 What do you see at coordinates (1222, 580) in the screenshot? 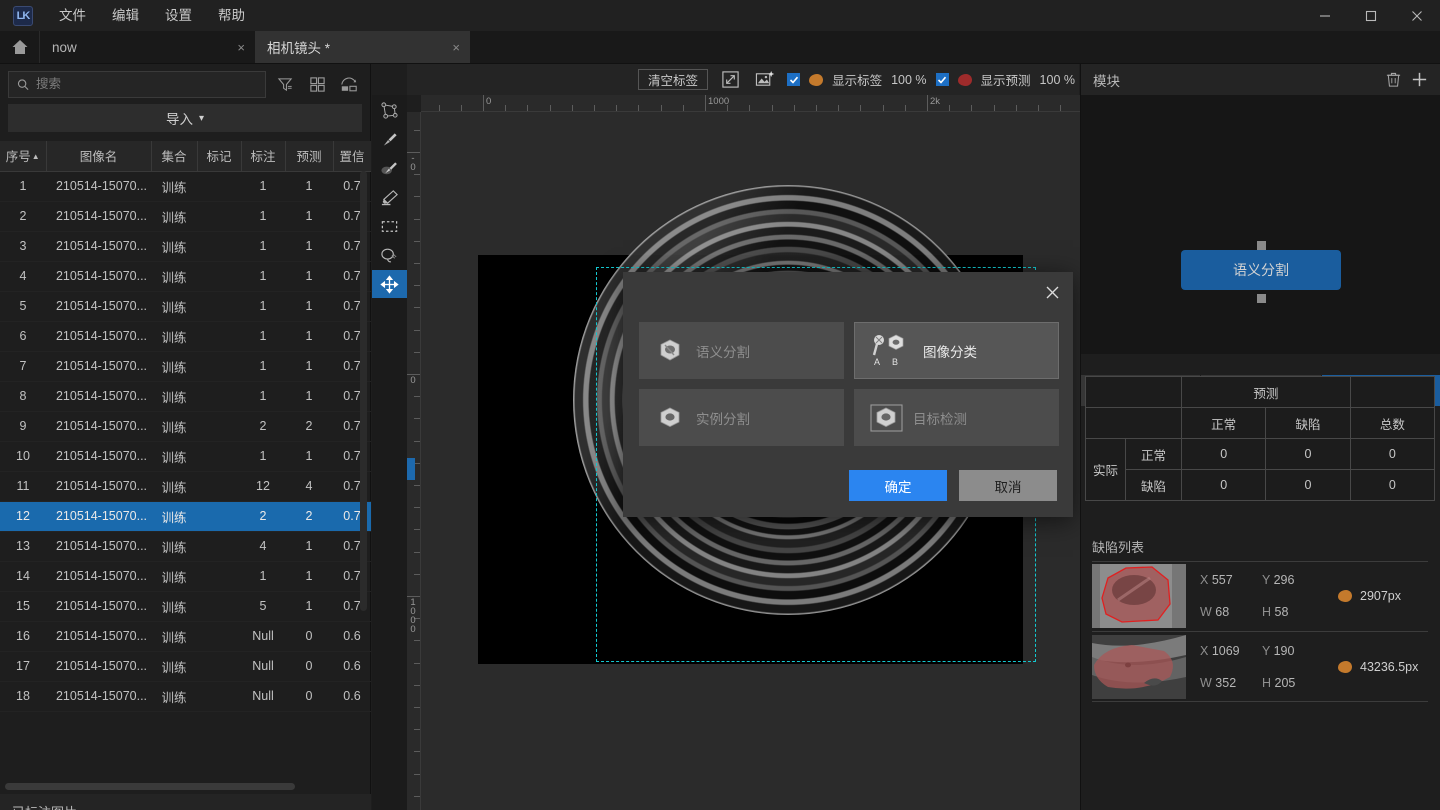
I see `x-value: 557` at bounding box center [1222, 580].